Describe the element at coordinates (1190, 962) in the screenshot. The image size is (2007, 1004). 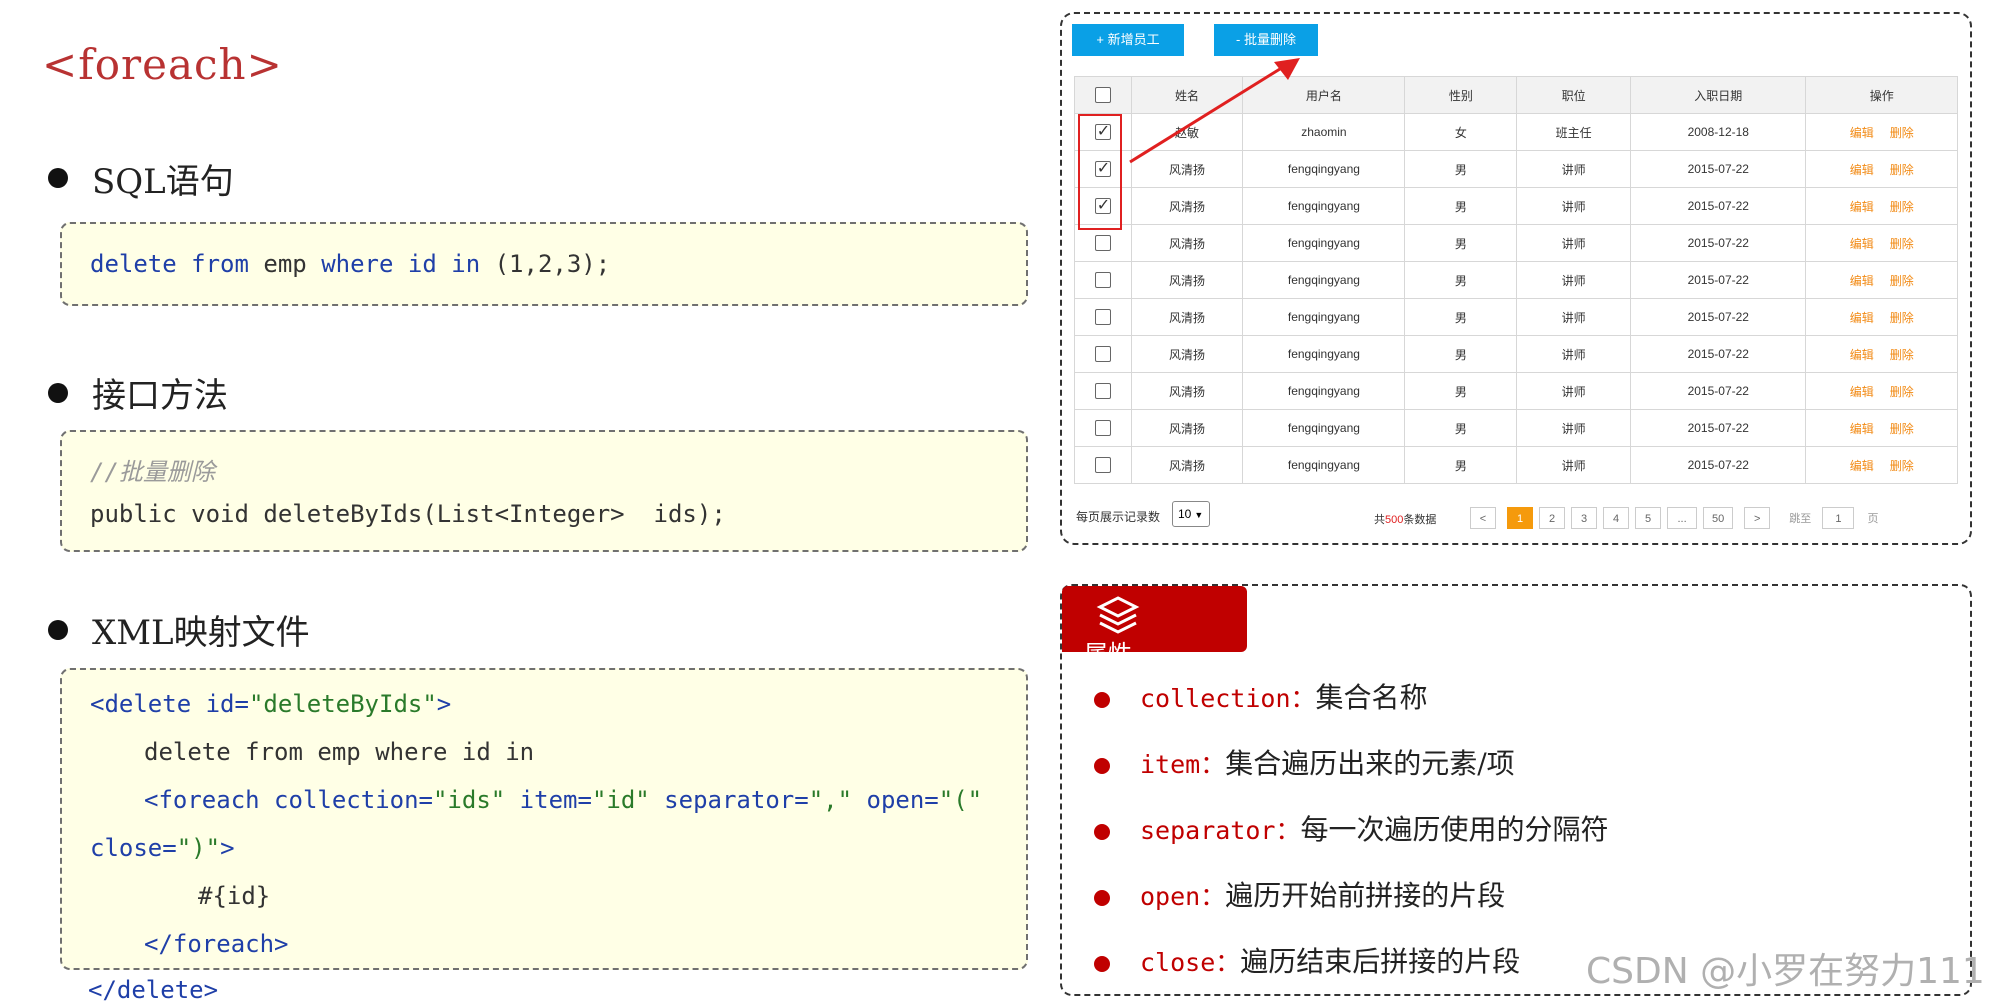
I see `attribute-key: close：` at that location.